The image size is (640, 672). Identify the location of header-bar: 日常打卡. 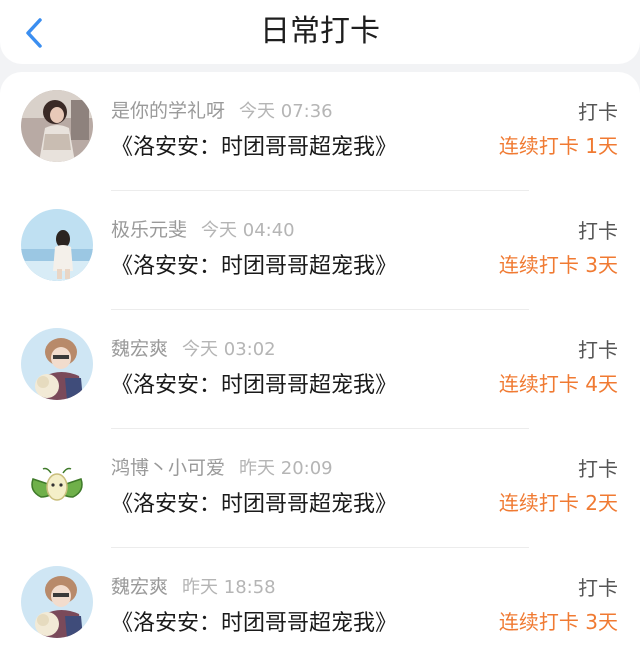
(320, 32).